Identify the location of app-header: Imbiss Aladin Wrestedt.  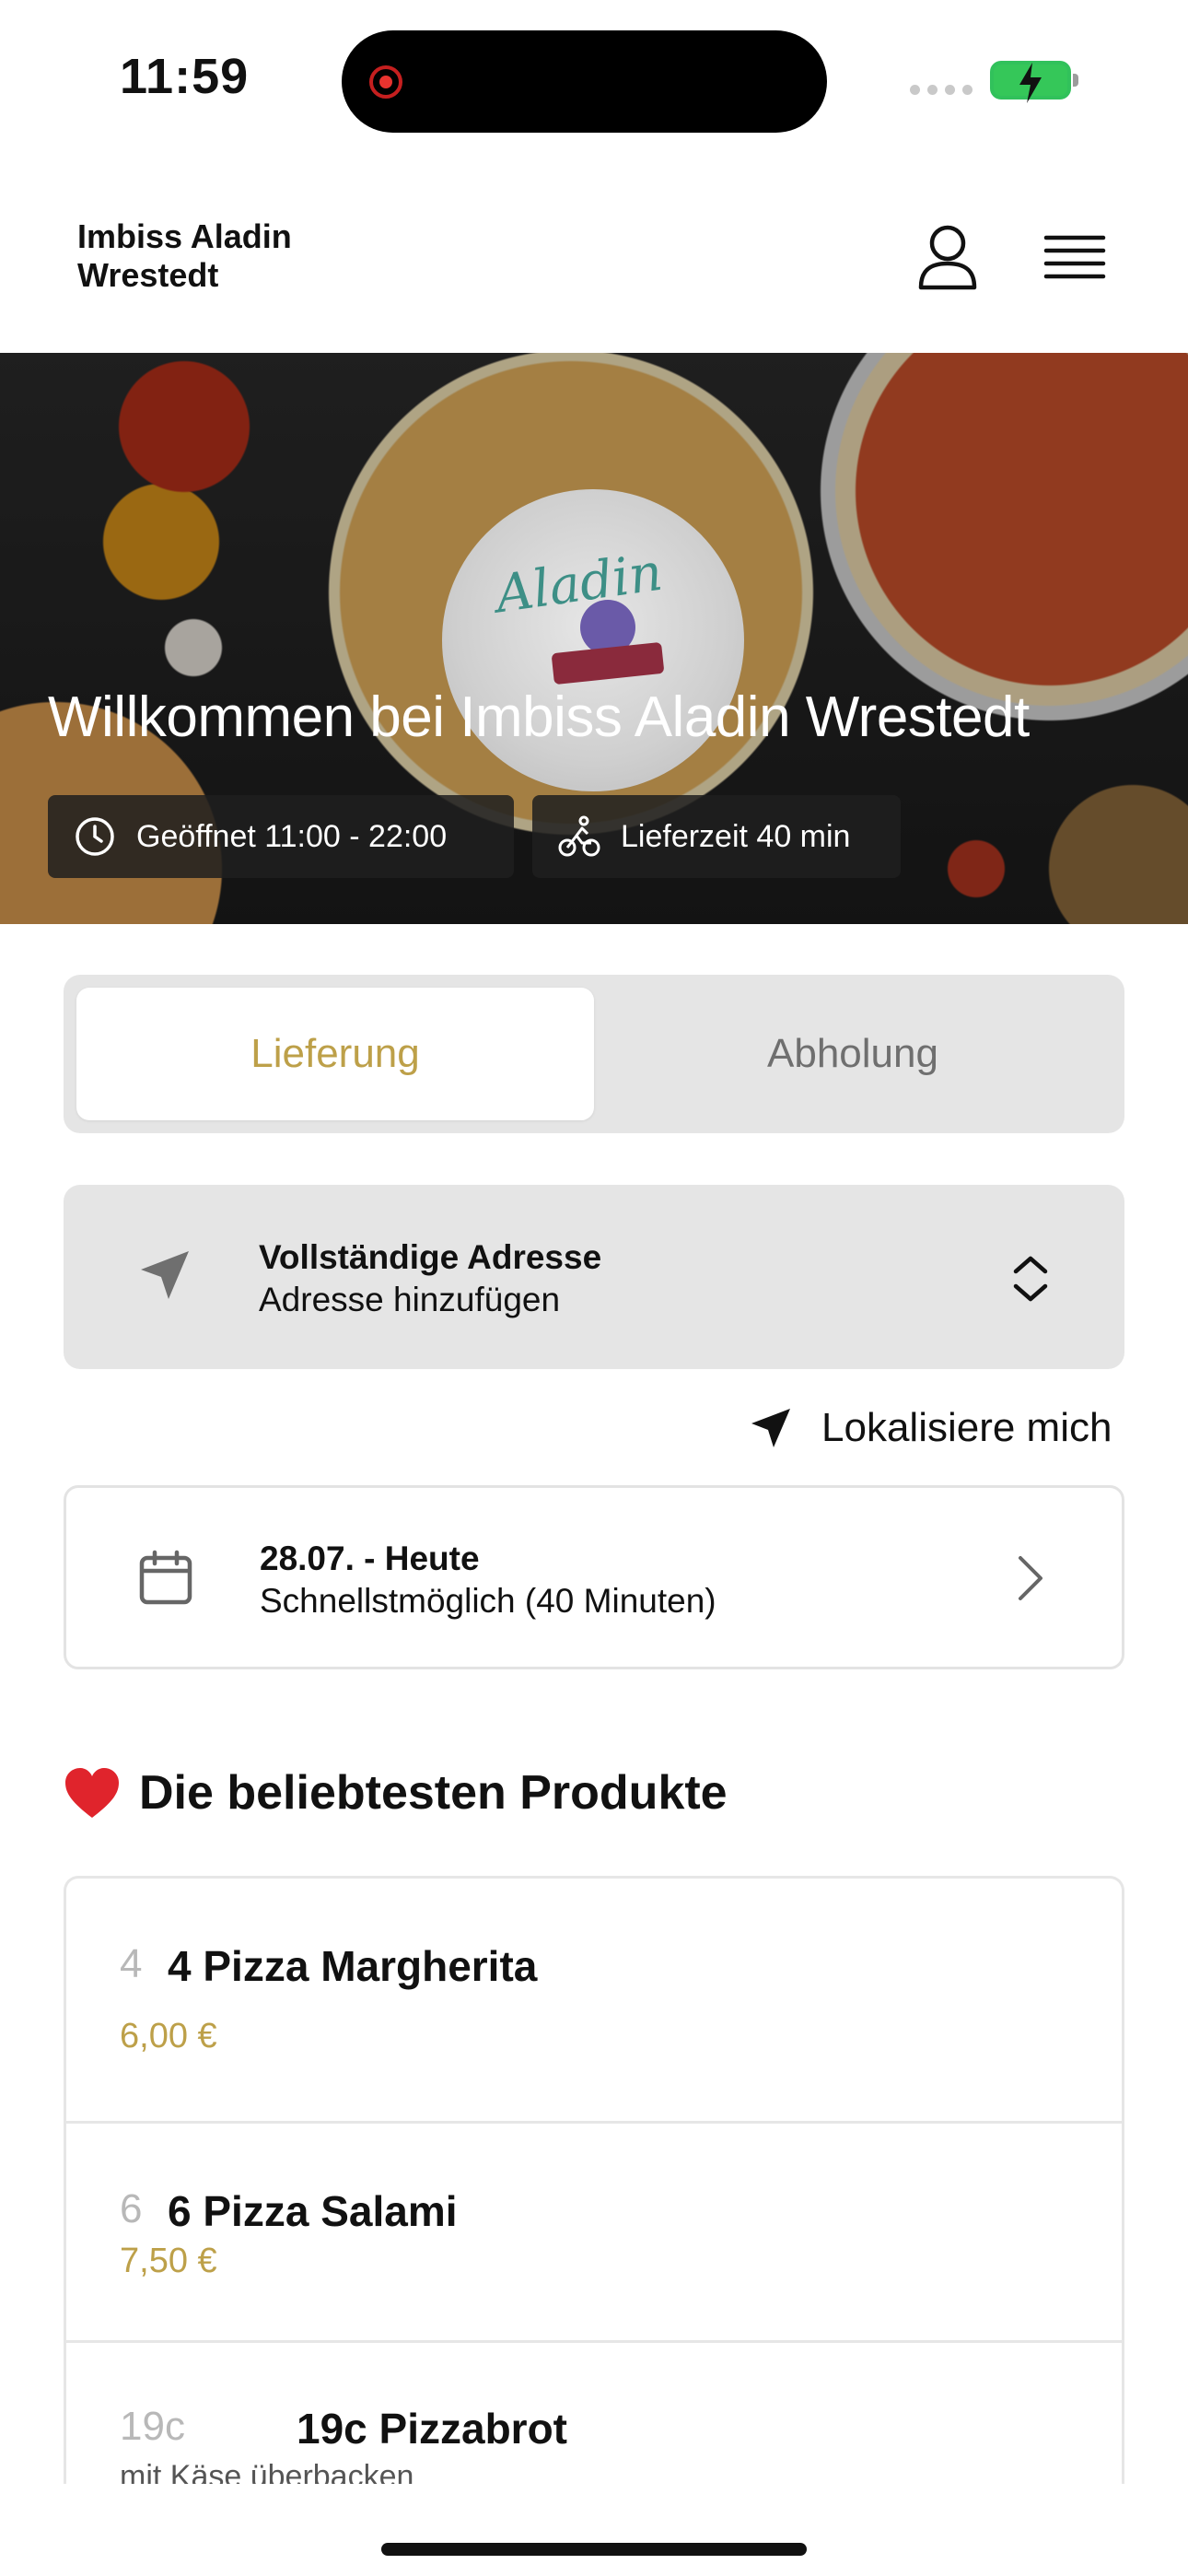
(594, 256).